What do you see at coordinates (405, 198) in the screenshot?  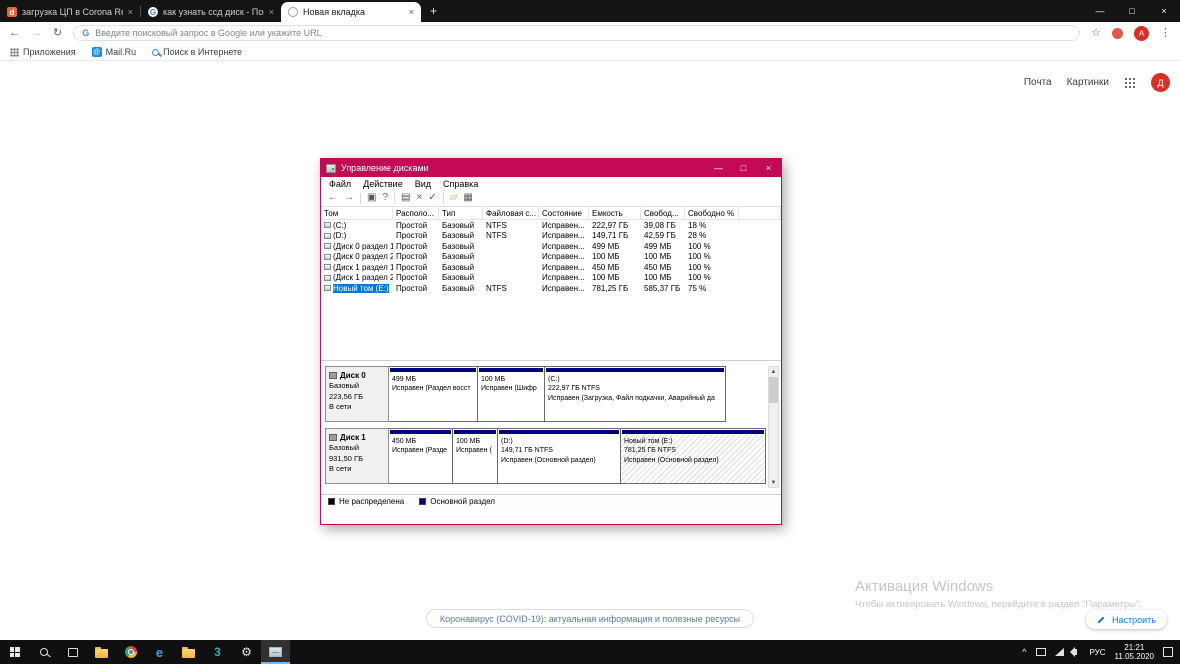 I see `up-level-icon: ▤` at bounding box center [405, 198].